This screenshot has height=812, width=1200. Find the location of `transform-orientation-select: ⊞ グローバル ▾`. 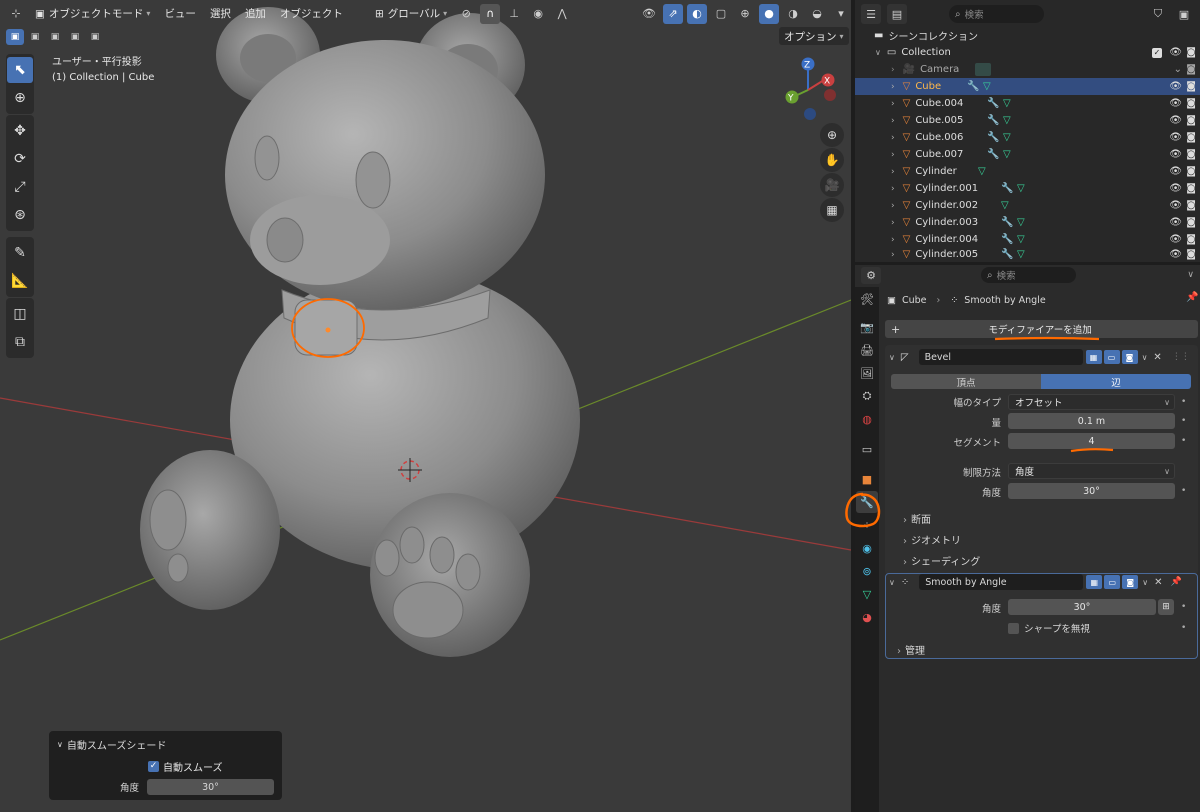

transform-orientation-select: ⊞ グローバル ▾ is located at coordinates (411, 14).